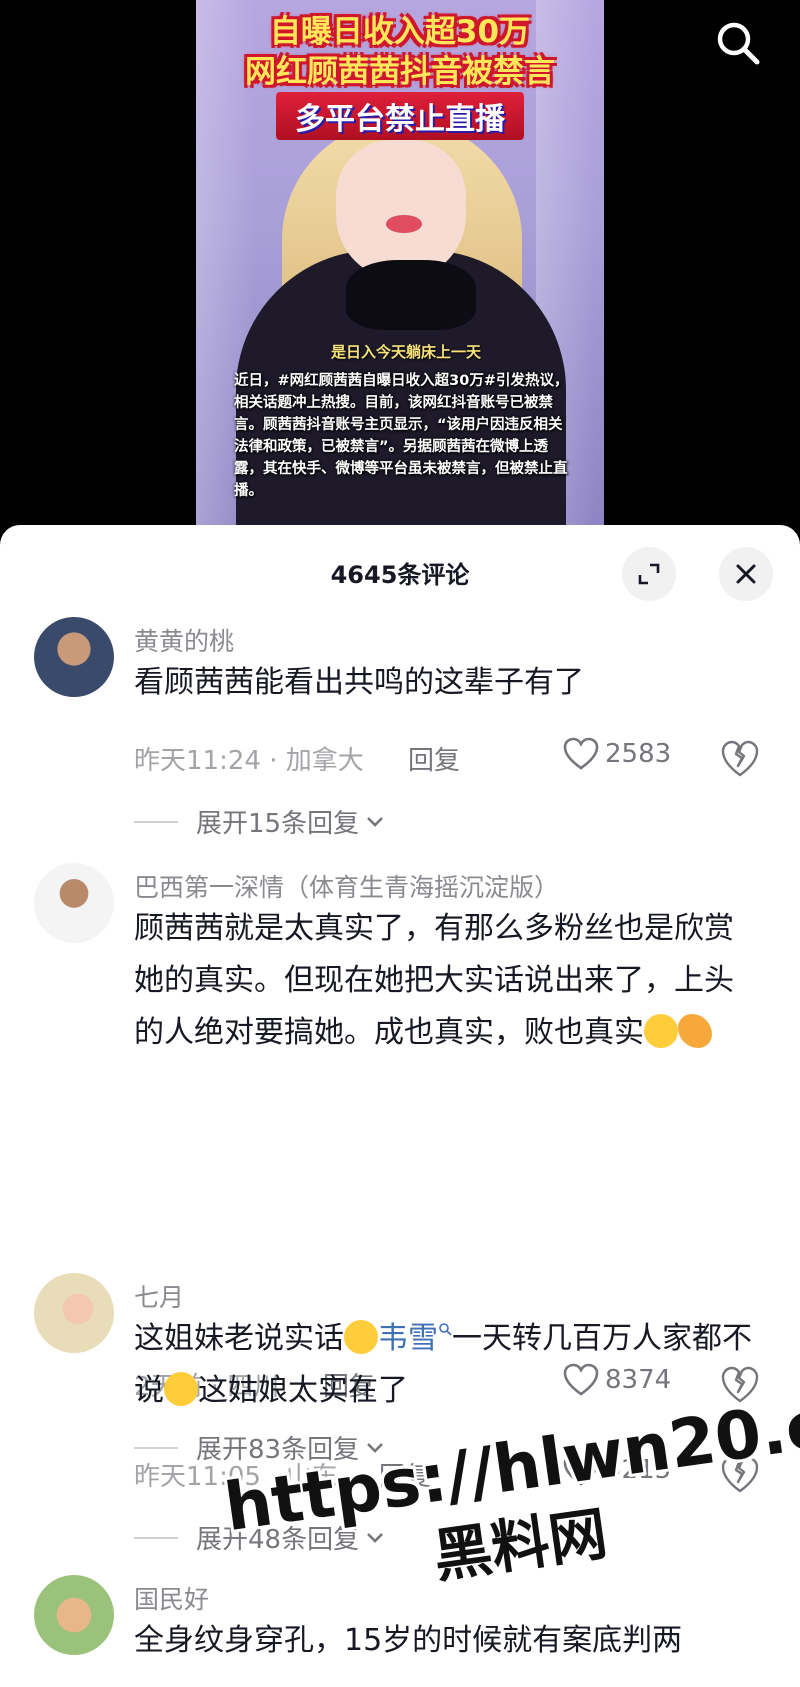 This screenshot has width=800, height=1687. Describe the element at coordinates (278, 824) in the screenshot. I see `expand-replies-label: 展开15条回复` at that location.